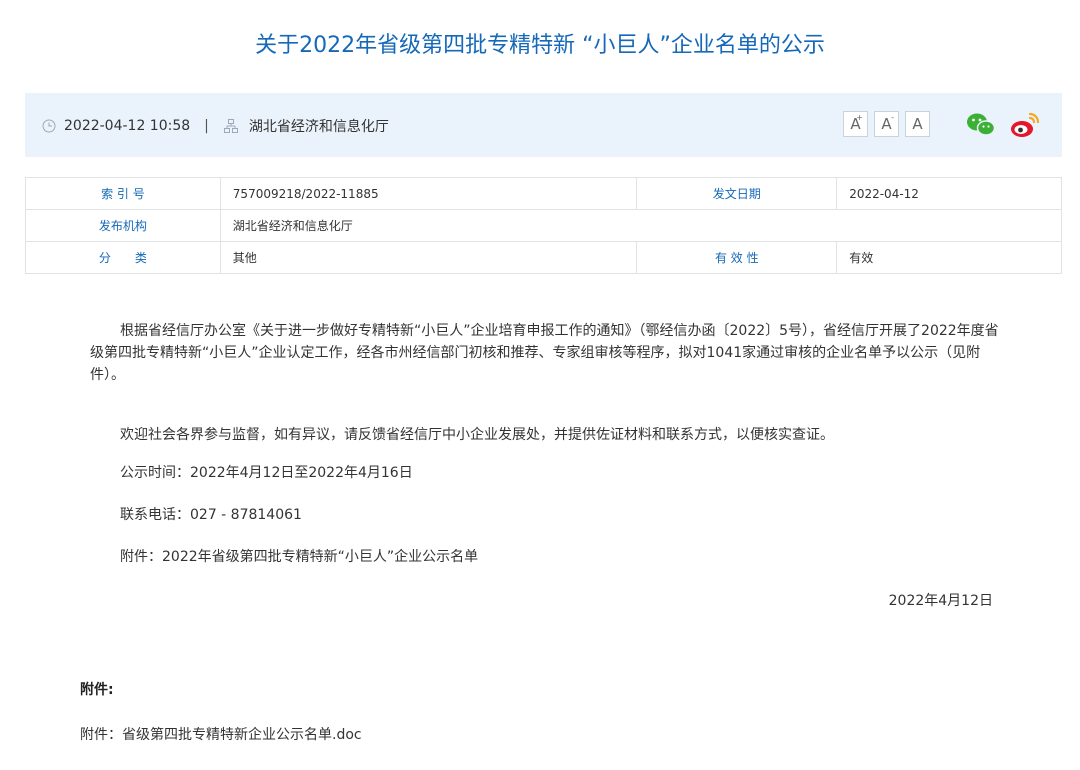 The height and width of the screenshot is (770, 1080). Describe the element at coordinates (981, 125) in the screenshot. I see `wechat-icon` at that location.